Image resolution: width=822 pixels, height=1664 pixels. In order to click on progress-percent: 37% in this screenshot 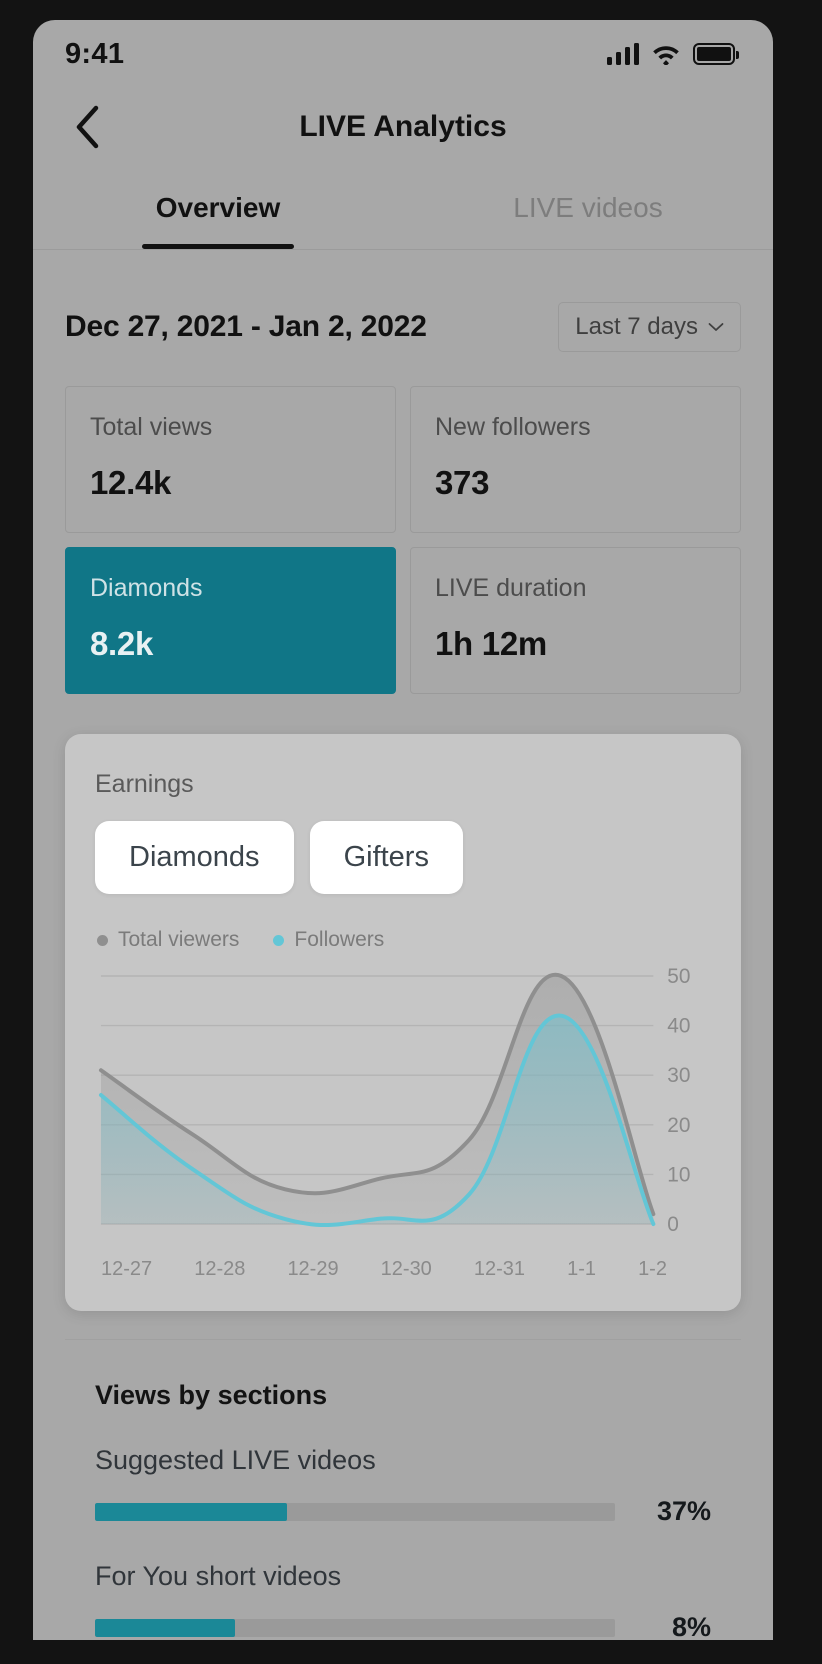, I will do `click(683, 1511)`.